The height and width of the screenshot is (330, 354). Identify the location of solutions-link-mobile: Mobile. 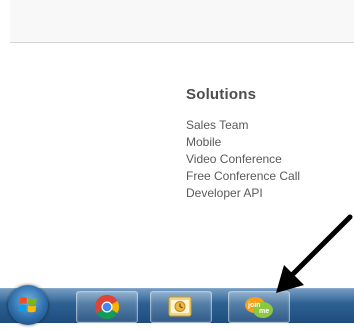
(270, 142).